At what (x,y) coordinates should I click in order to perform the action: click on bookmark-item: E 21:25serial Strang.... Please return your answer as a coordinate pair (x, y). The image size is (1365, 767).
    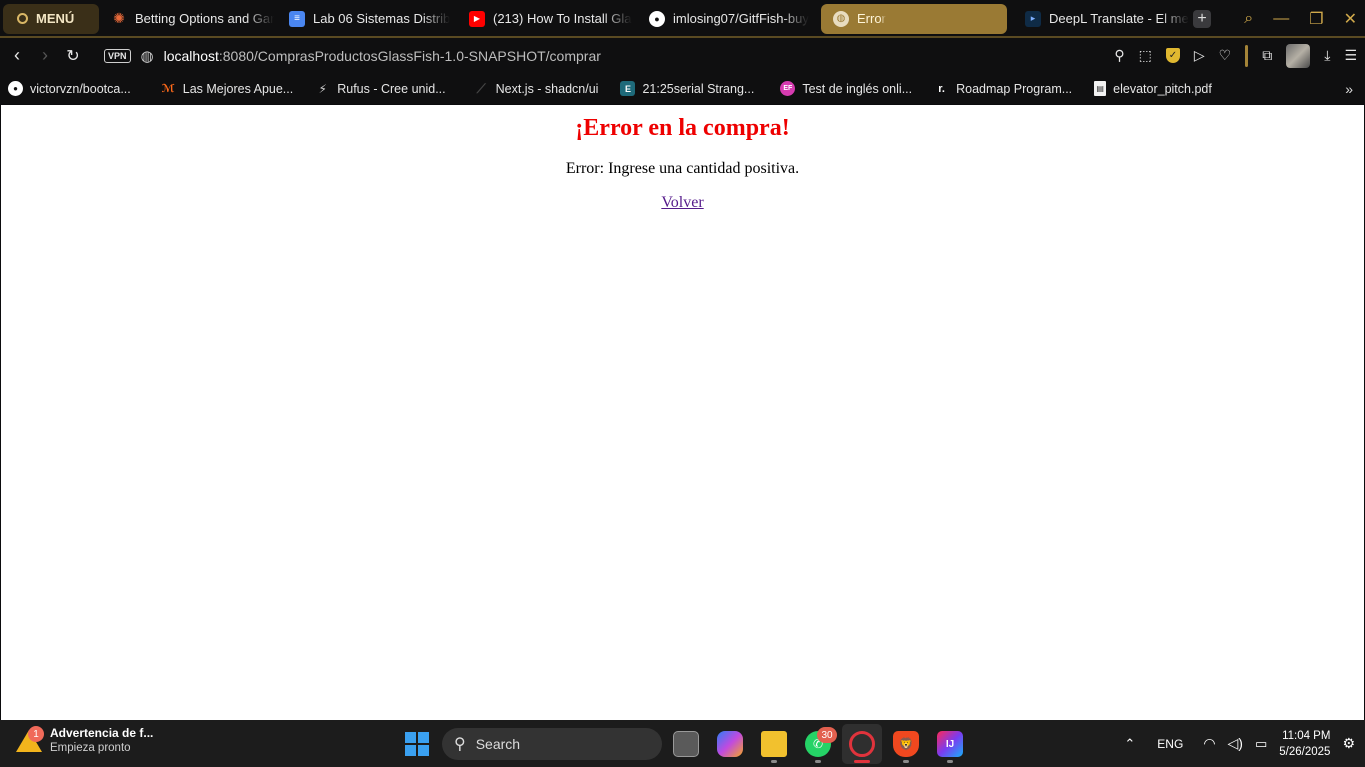
    Looking at the image, I should click on (683, 88).